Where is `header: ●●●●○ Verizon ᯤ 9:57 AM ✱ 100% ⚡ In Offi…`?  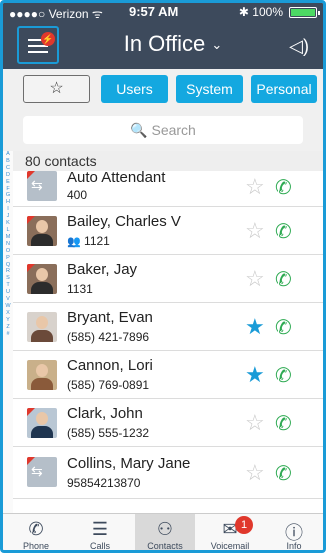 header: ●●●●○ Verizon ᯤ 9:57 AM ✱ 100% ⚡ In Offi… is located at coordinates (163, 36).